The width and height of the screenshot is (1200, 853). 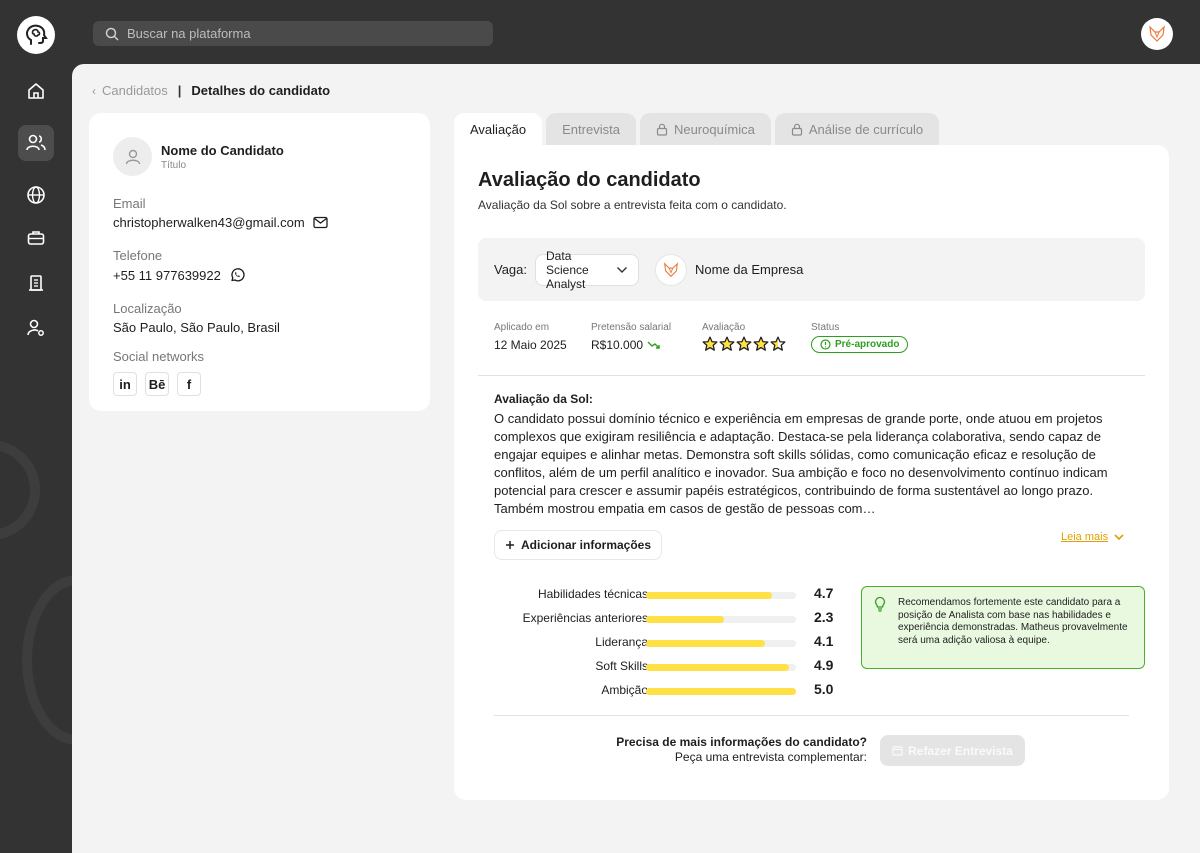 I want to click on score-label: Soft Skills, so click(x=621, y=666).